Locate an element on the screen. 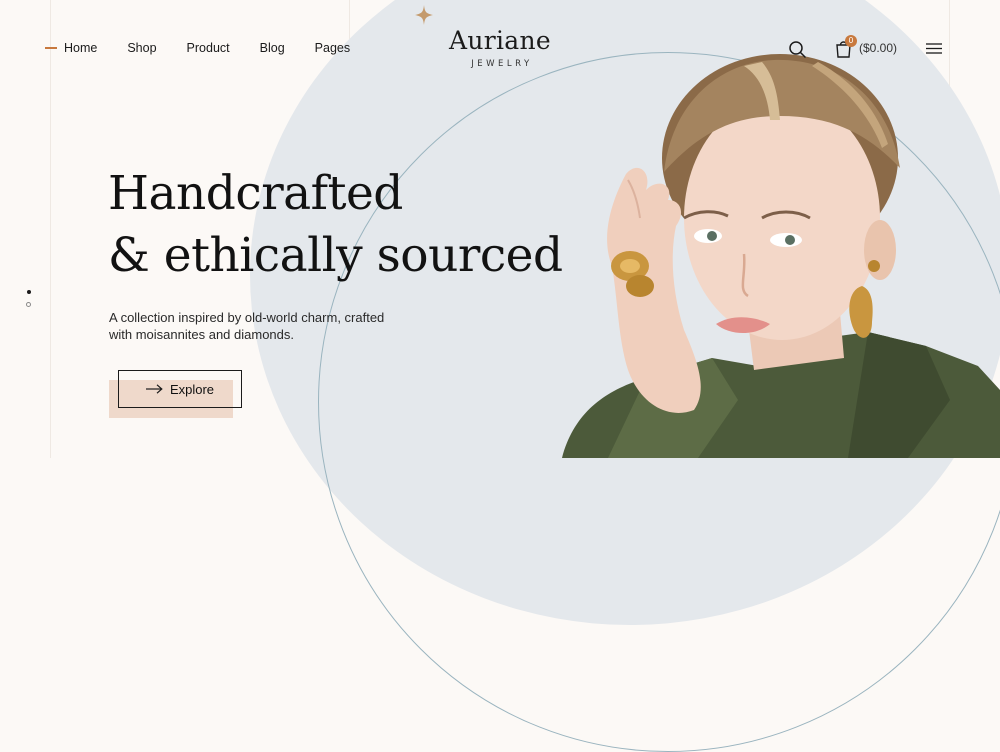  cart-button: 0 ($0.00) is located at coordinates (866, 46).